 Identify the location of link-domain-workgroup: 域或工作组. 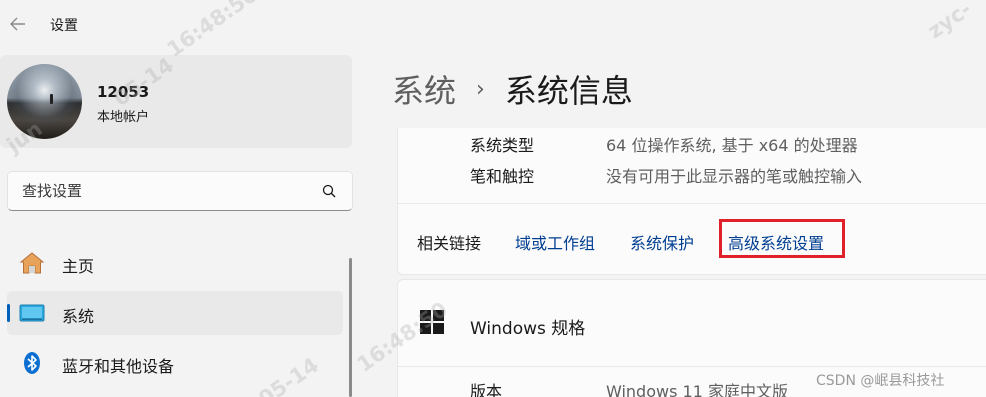
(555, 242).